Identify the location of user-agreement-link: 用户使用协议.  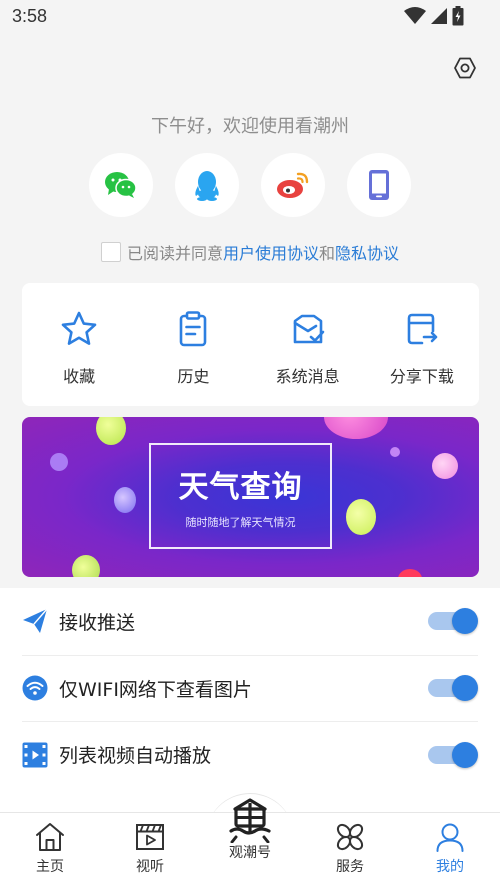
(271, 252).